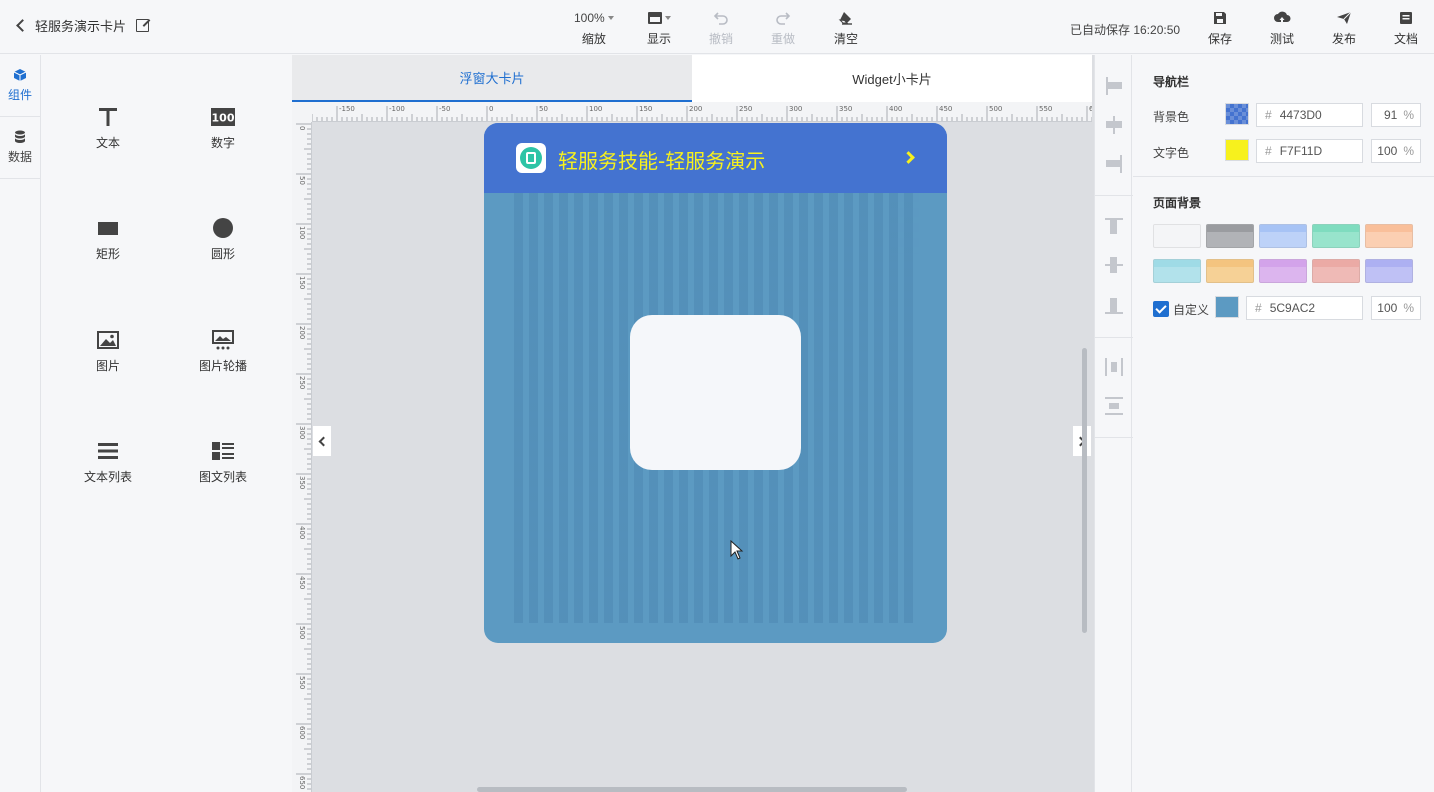  What do you see at coordinates (1344, 17) in the screenshot?
I see `send-icon` at bounding box center [1344, 17].